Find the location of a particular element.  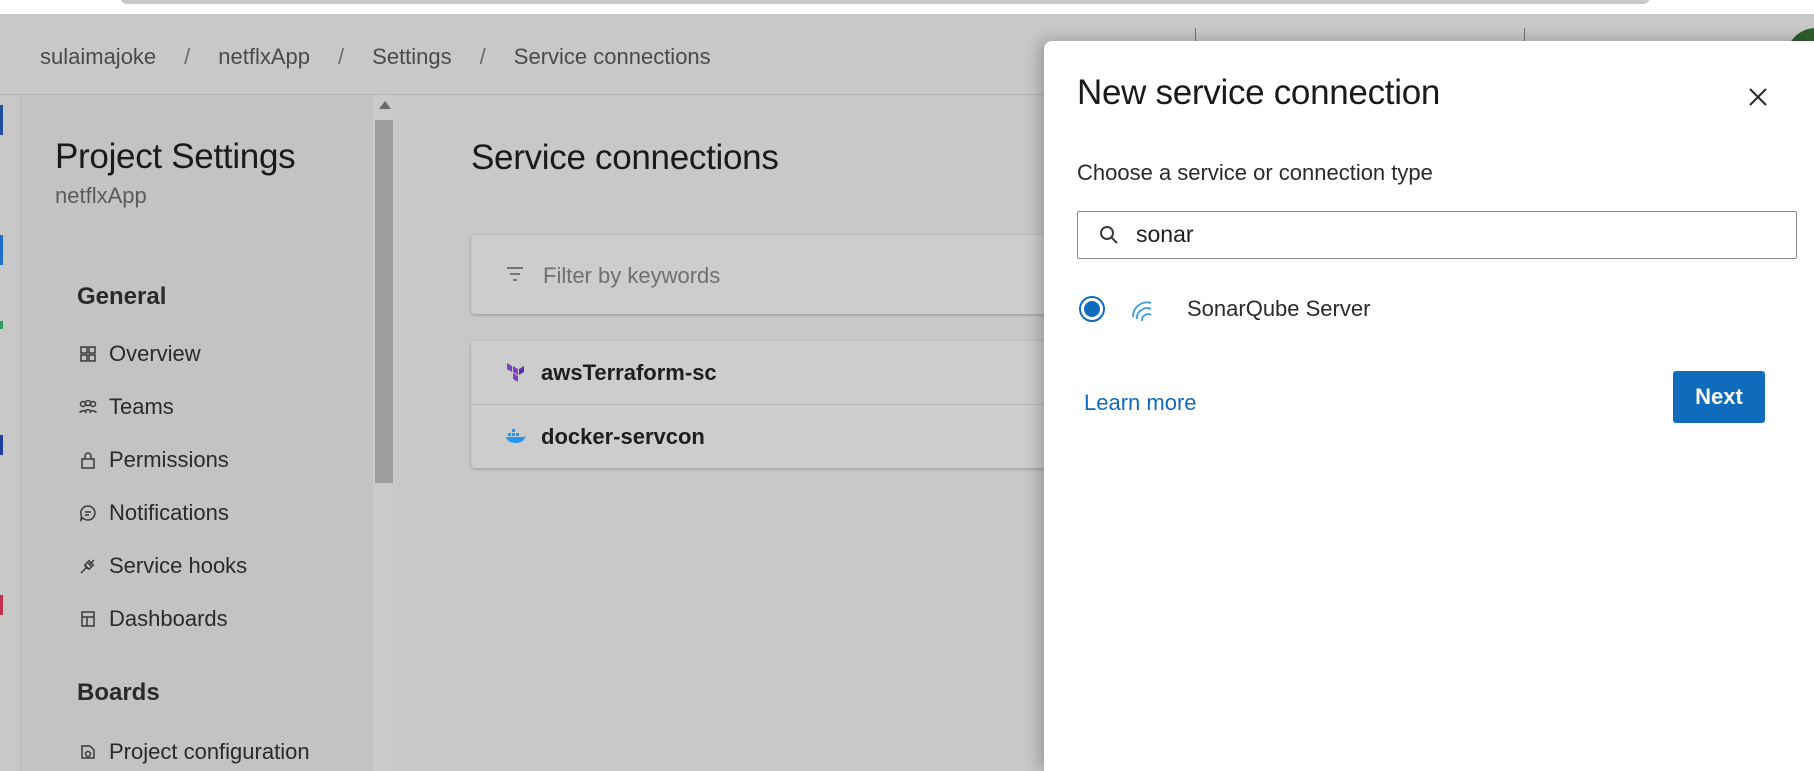

sidebar-item-label: Notifications is located at coordinates (169, 512).